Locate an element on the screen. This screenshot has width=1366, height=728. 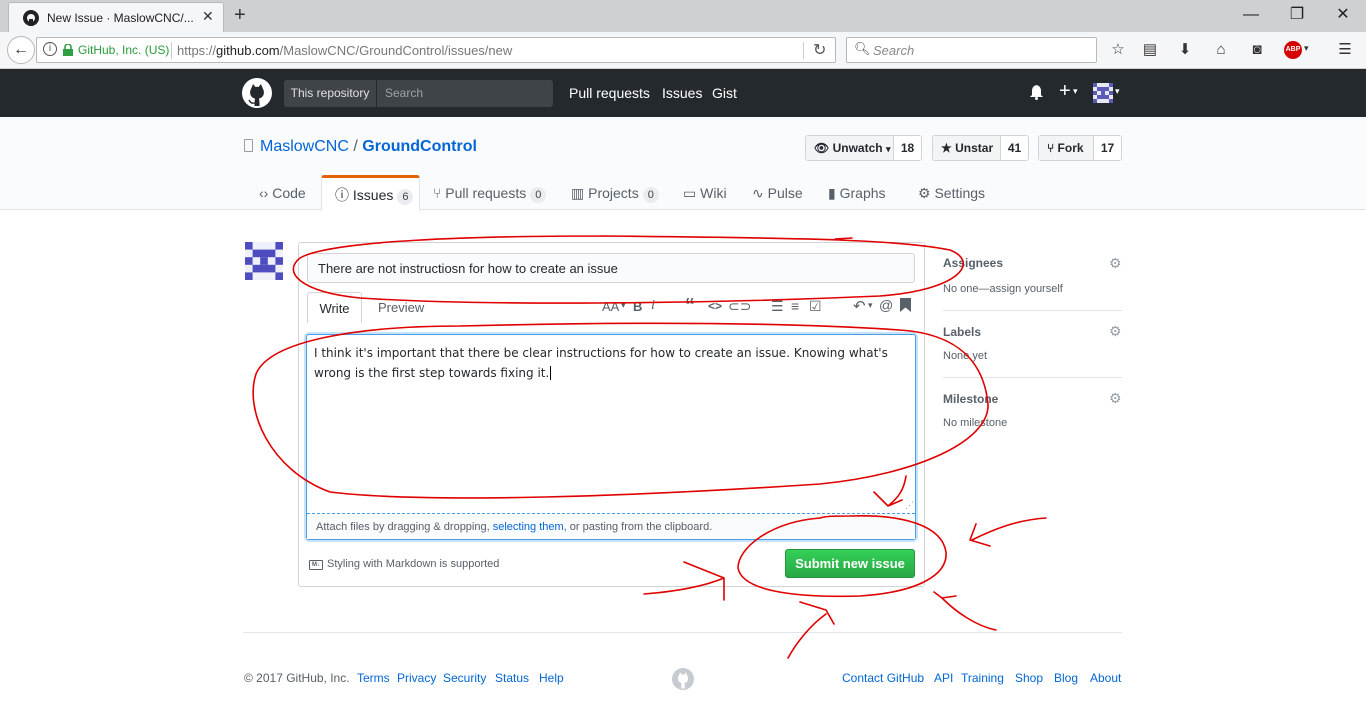
task-list-icon: ☑ is located at coordinates (815, 306).